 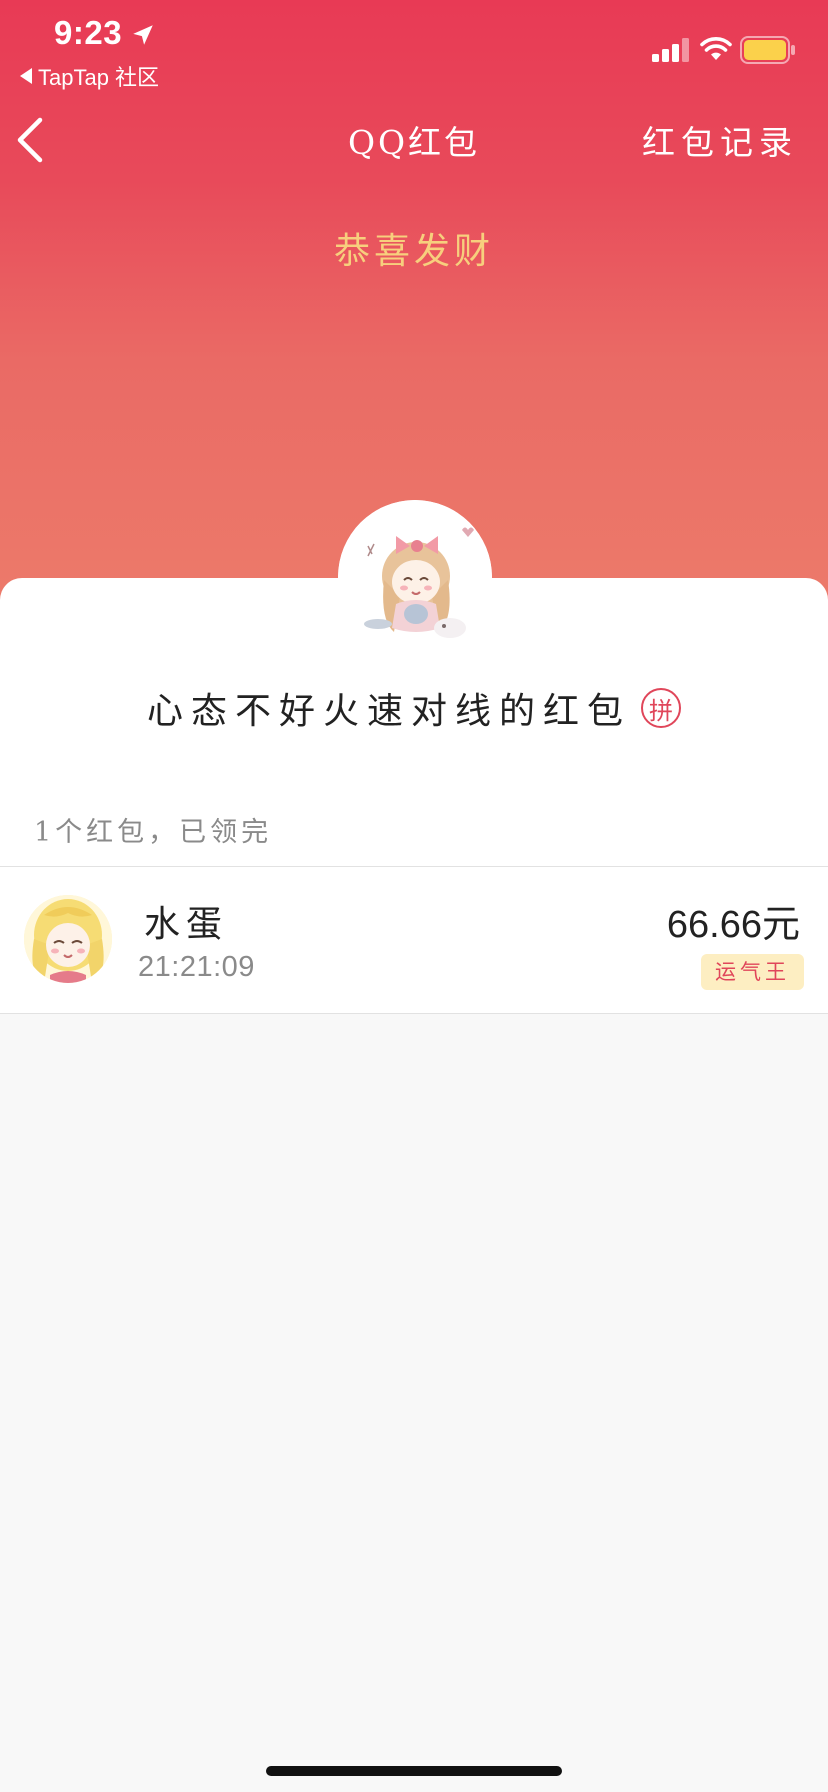 I want to click on status-time: 9:23, so click(x=88, y=32).